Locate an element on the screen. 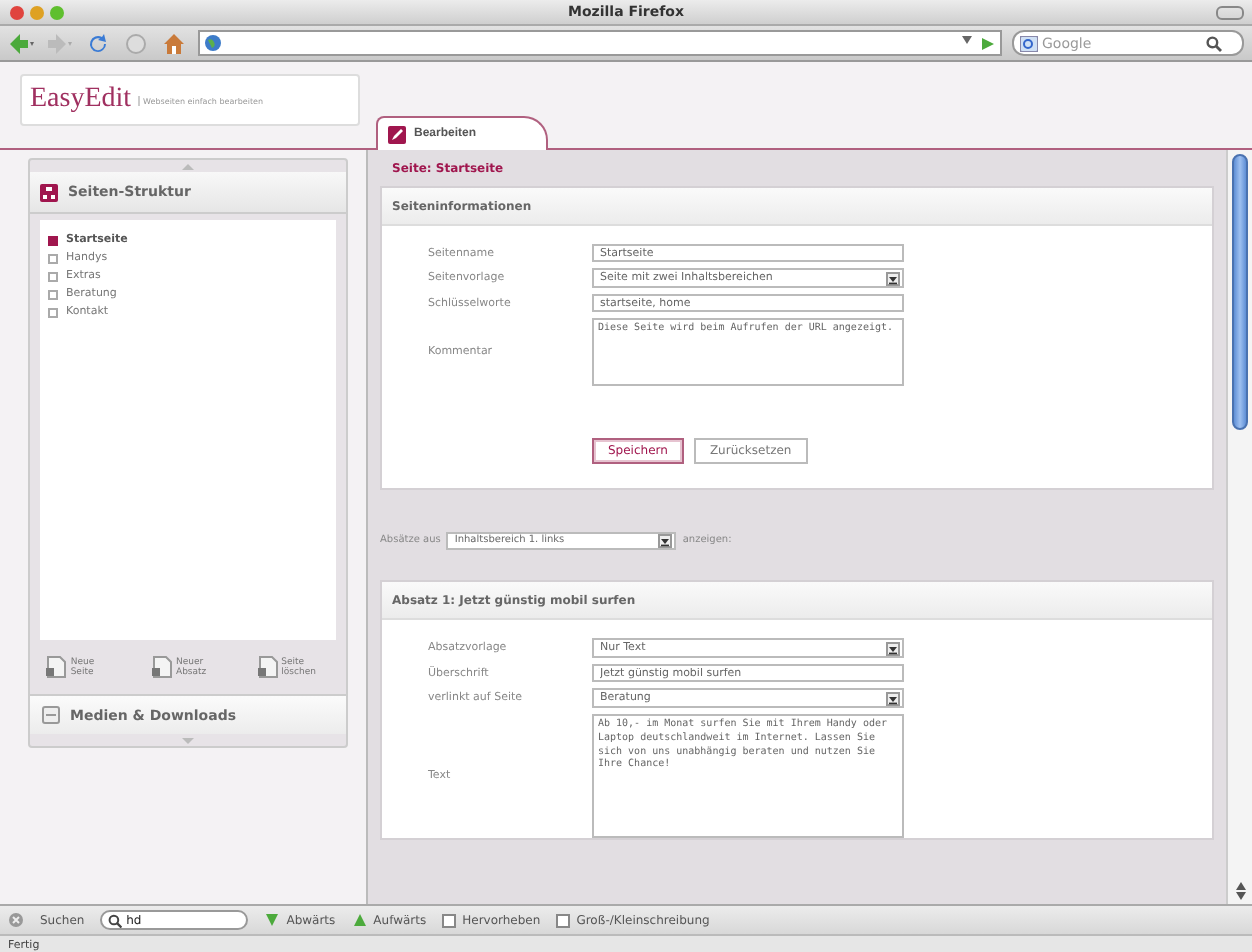 The height and width of the screenshot is (952, 1252). stop-icon is located at coordinates (136, 43).